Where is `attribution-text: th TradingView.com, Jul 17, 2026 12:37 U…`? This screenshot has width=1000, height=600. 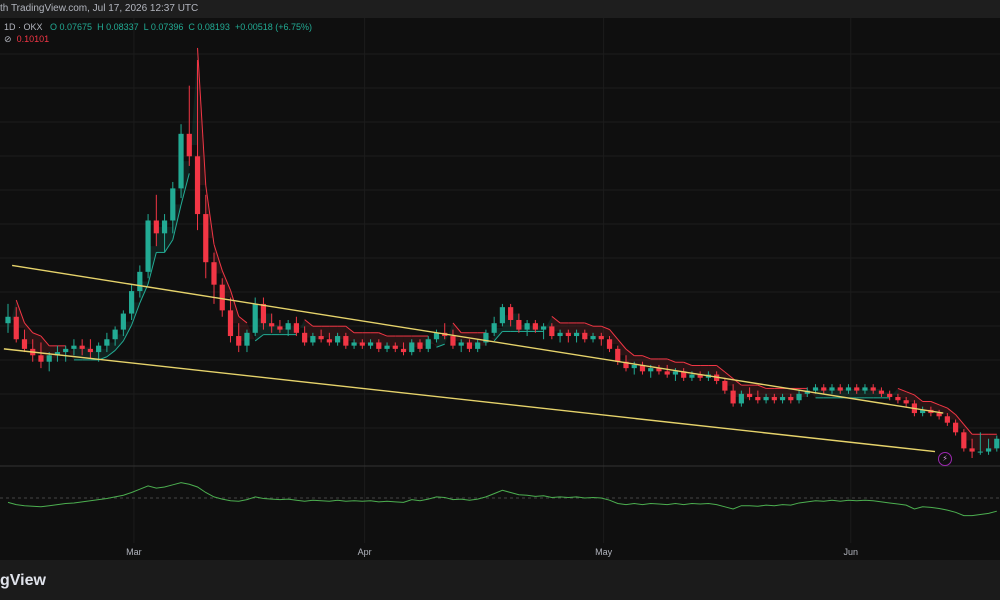 attribution-text: th TradingView.com, Jul 17, 2026 12:37 U… is located at coordinates (99, 8).